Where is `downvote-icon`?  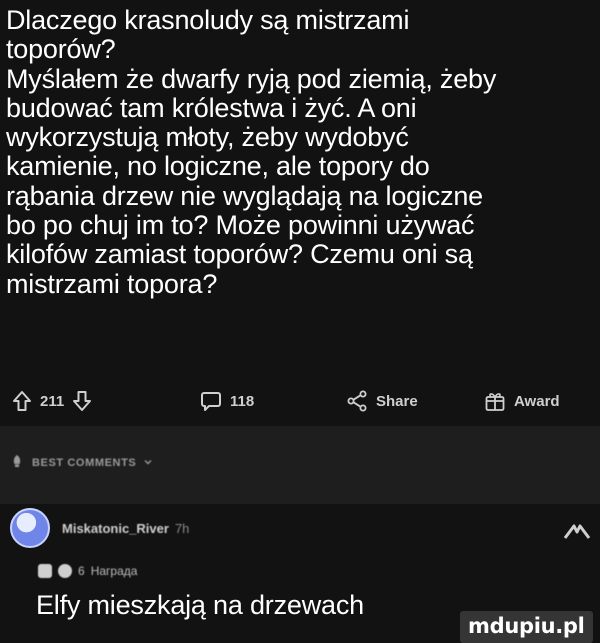
downvote-icon is located at coordinates (82, 401).